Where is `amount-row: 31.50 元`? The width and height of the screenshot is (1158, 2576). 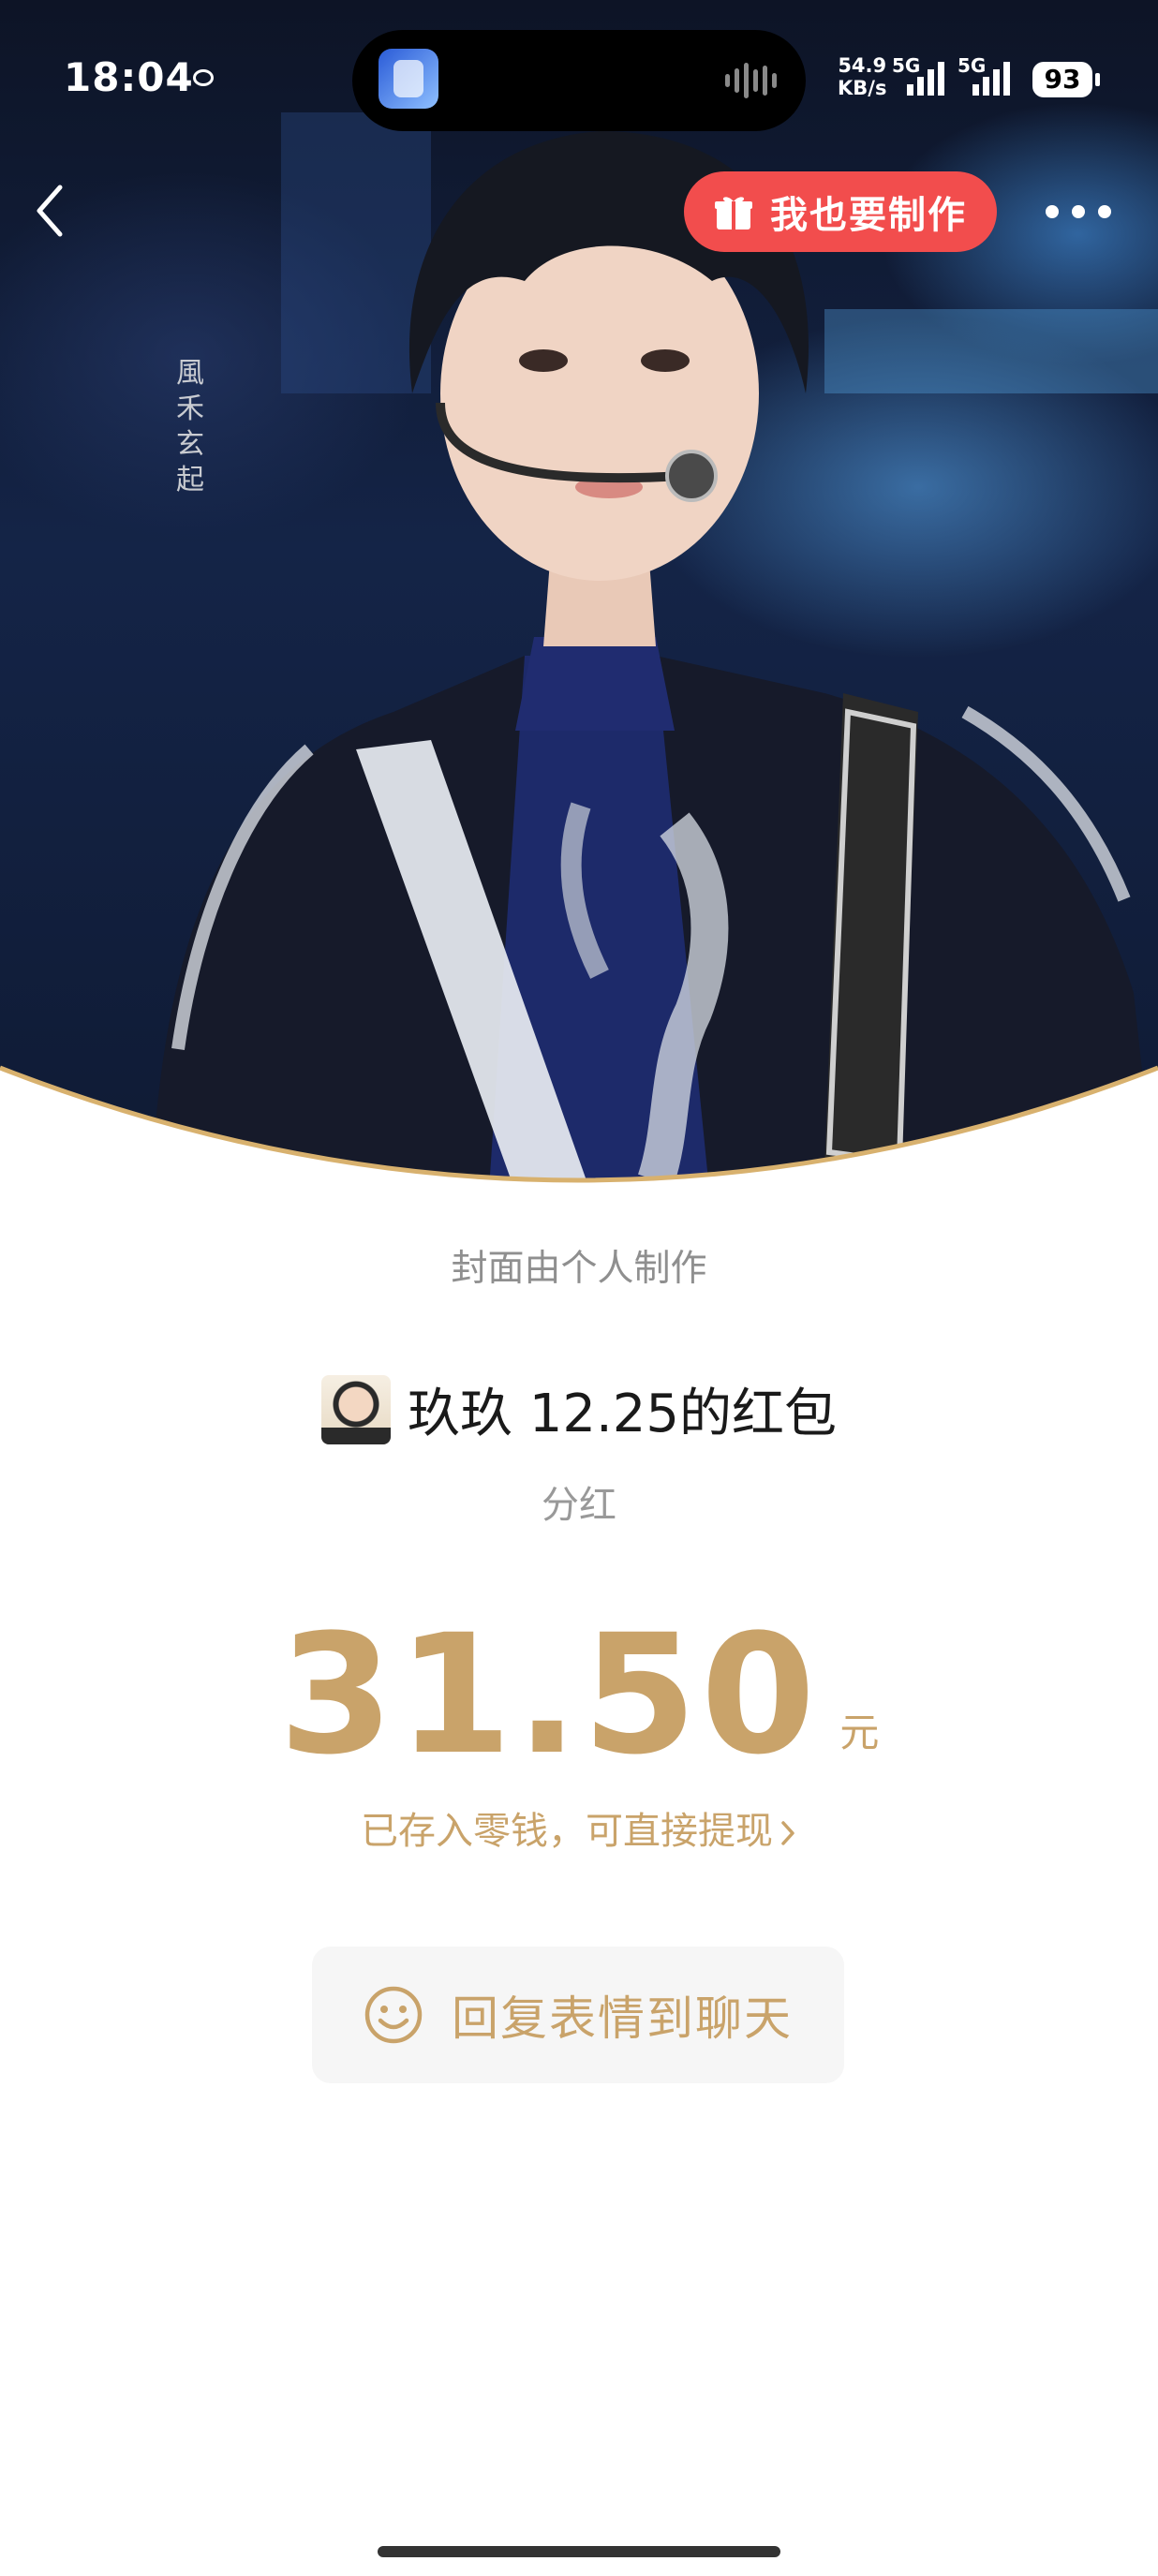 amount-row: 31.50 元 is located at coordinates (579, 1695).